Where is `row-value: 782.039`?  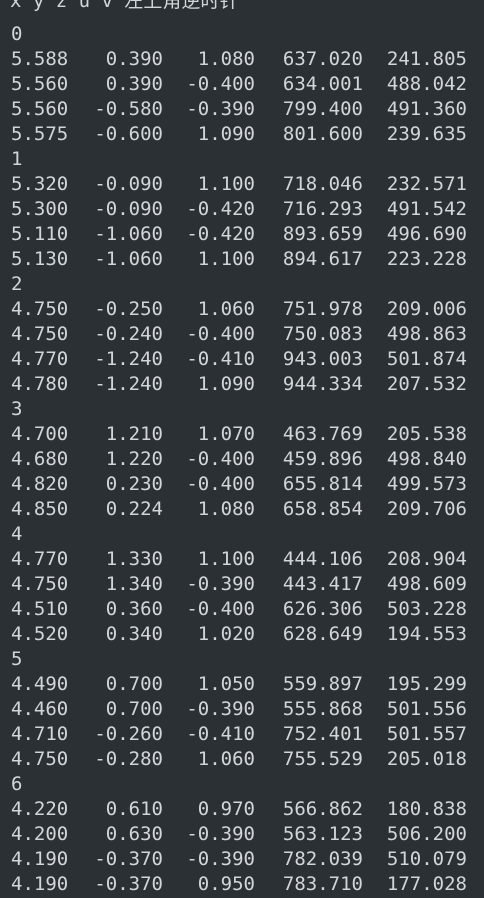
row-value: 782.039 is located at coordinates (322, 859).